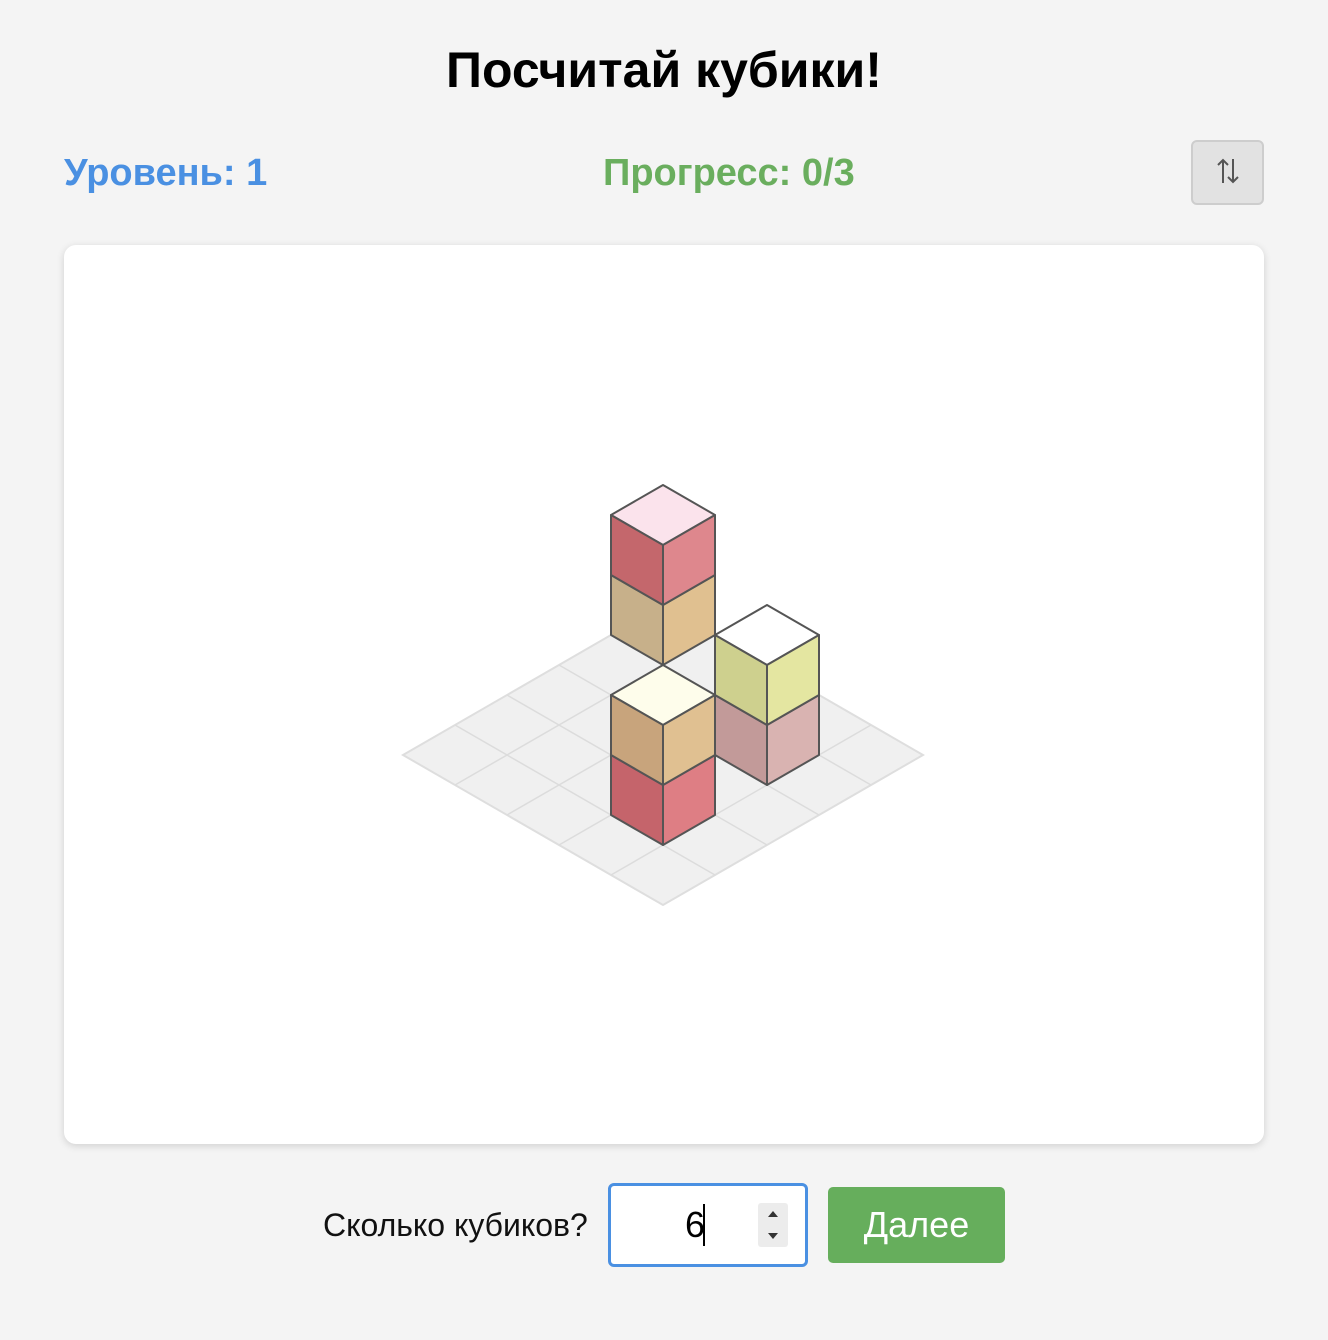 Image resolution: width=1328 pixels, height=1340 pixels. I want to click on progress-indicator: Прогресс: 0/3, so click(729, 173).